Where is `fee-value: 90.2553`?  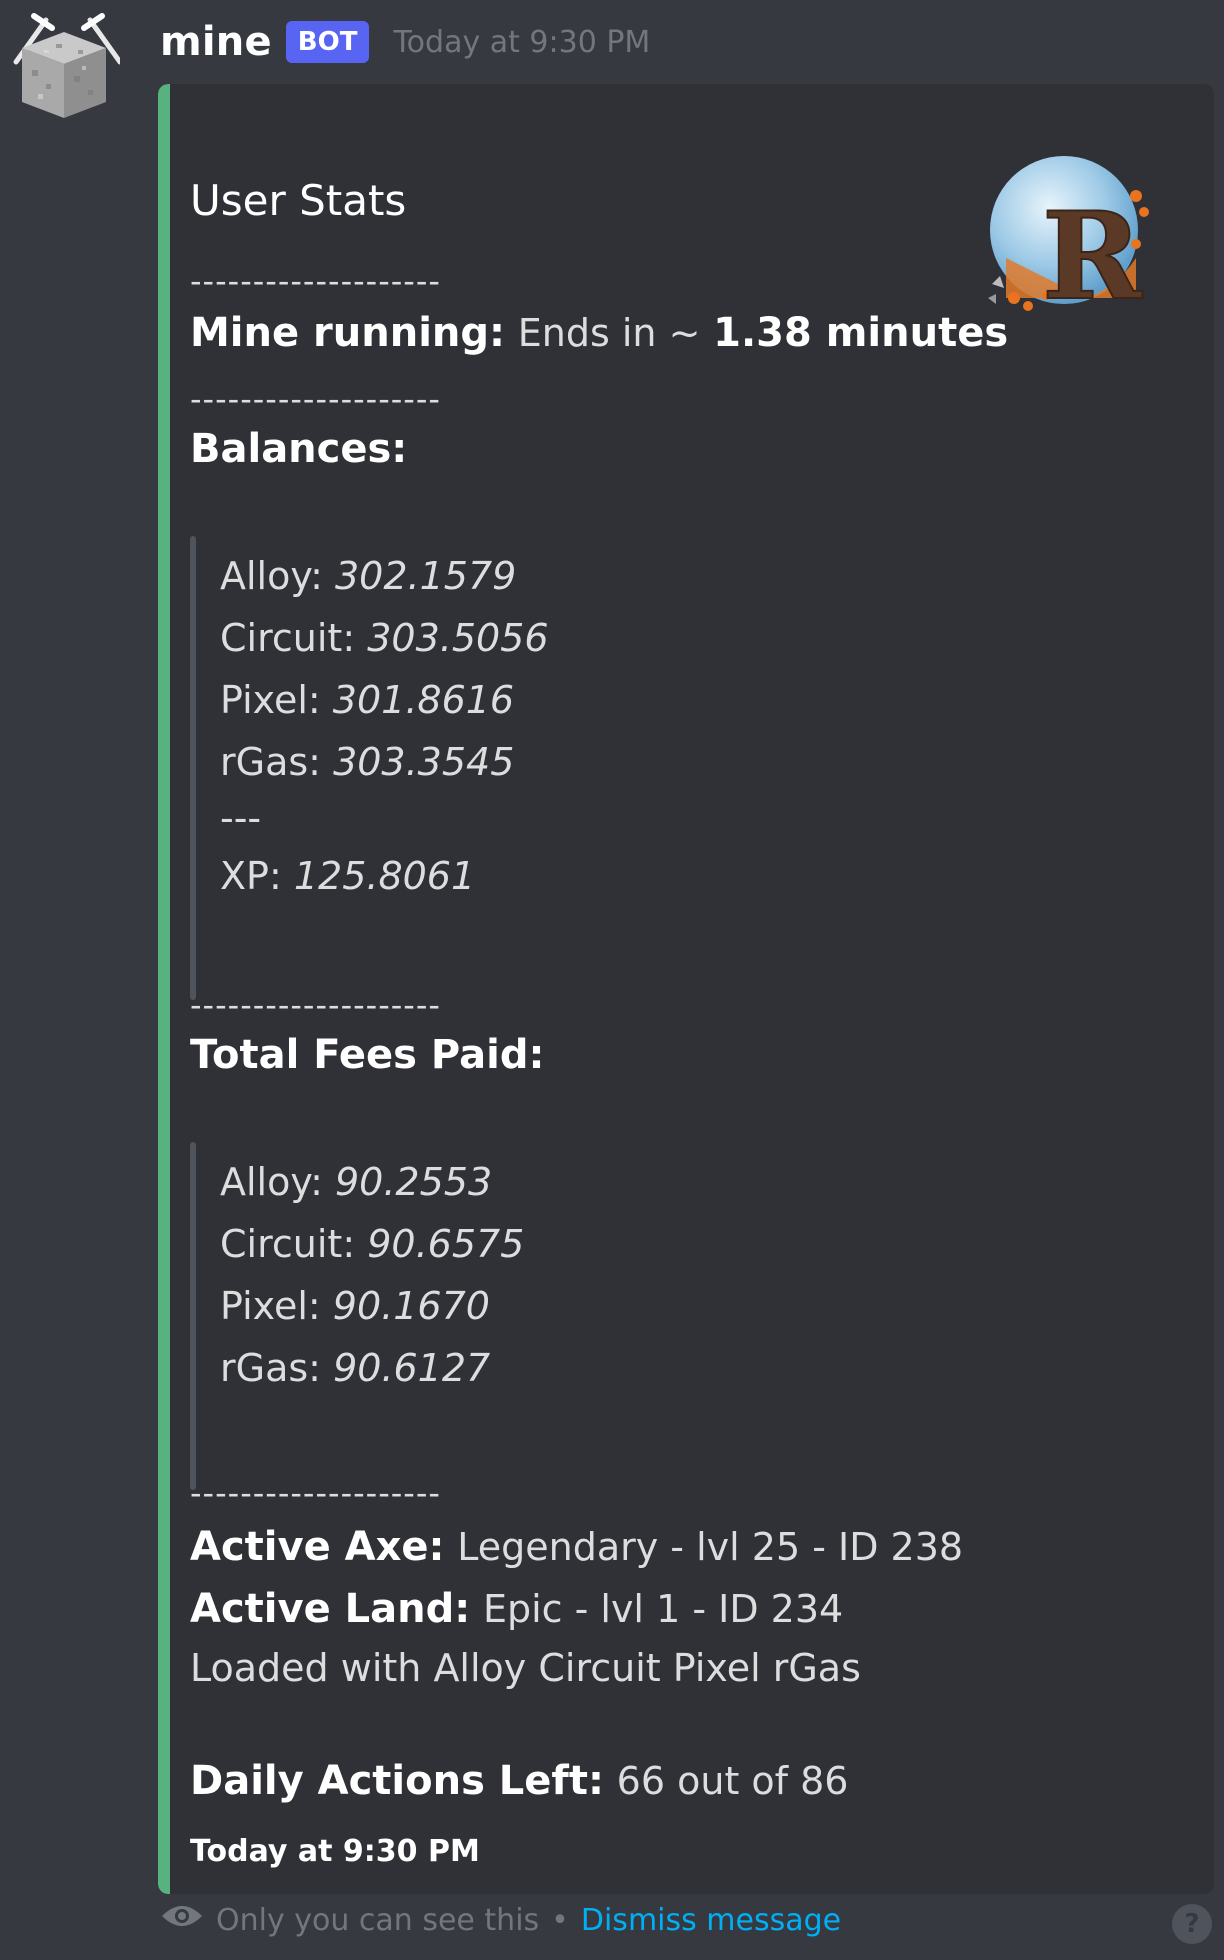
fee-value: 90.2553 is located at coordinates (413, 1182).